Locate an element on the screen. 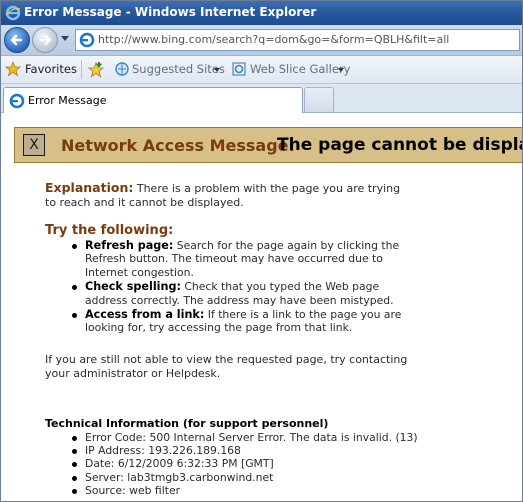 The width and height of the screenshot is (523, 502). explanation-label: Explanation: is located at coordinates (89, 187).